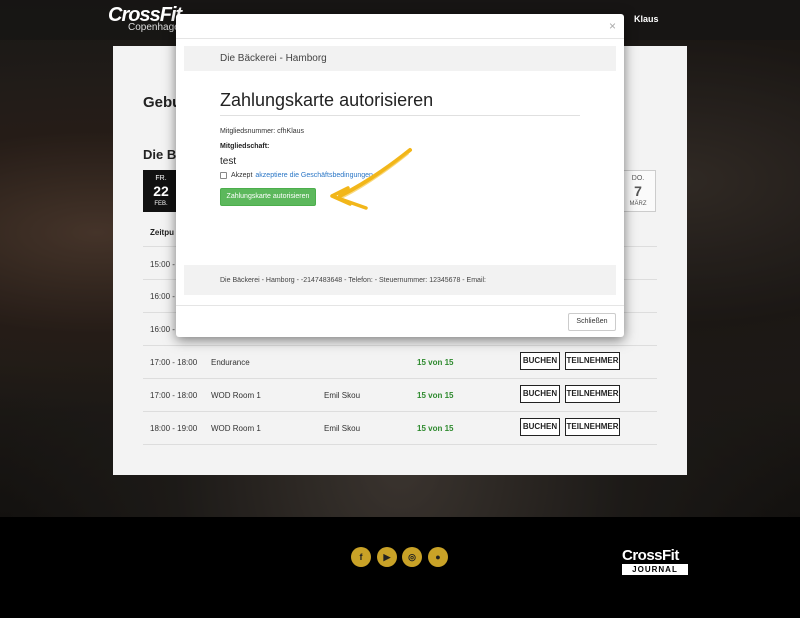  I want to click on close-icon: ×, so click(612, 26).